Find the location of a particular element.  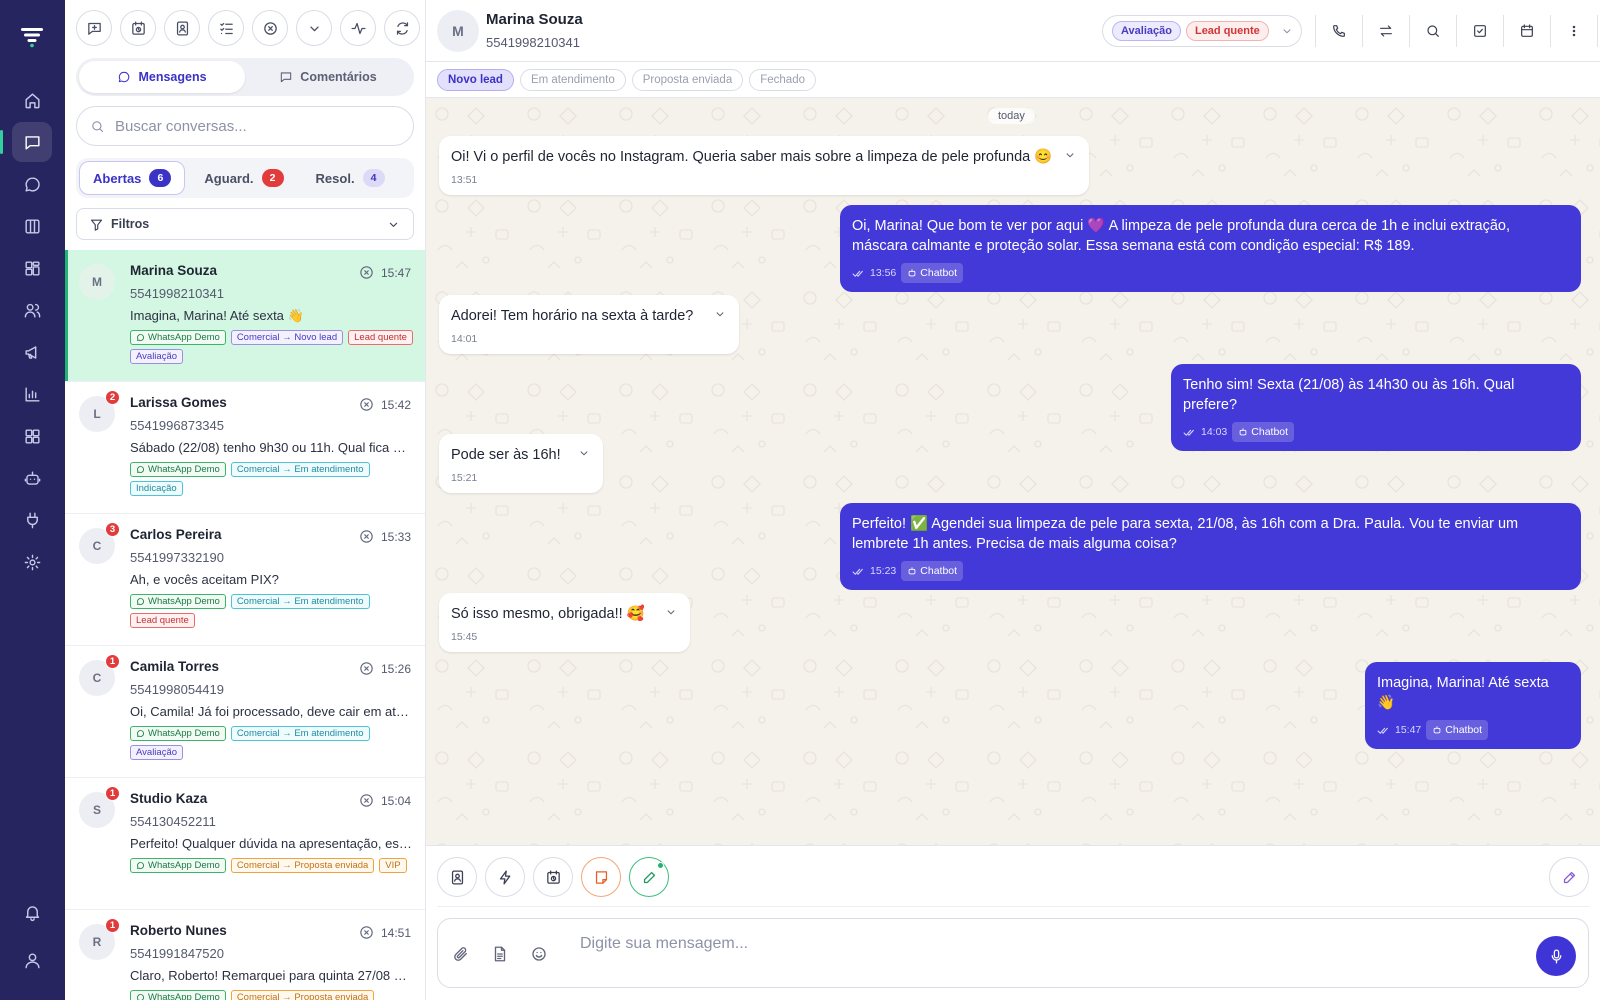

phone-icon is located at coordinates (1339, 31).